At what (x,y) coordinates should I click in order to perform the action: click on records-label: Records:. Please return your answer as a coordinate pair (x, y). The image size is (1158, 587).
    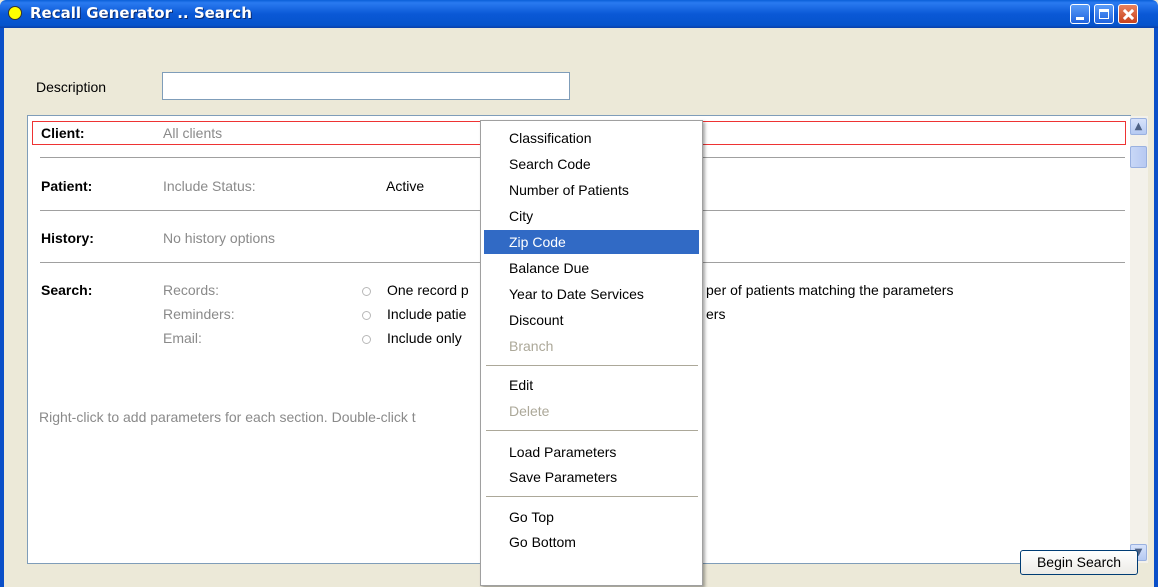
    Looking at the image, I should click on (191, 290).